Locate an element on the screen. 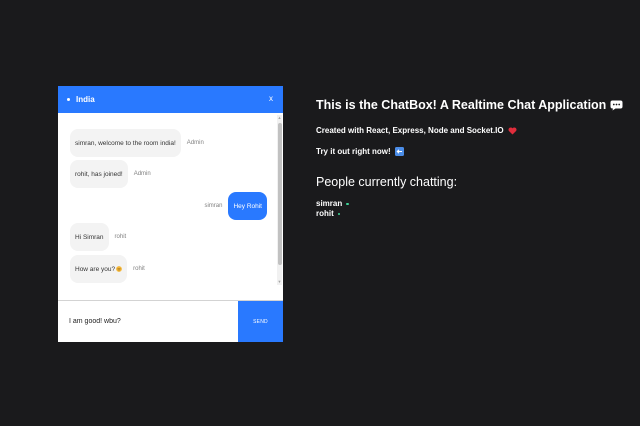 This screenshot has height=426, width=640. message-bubble: How are you? is located at coordinates (99, 269).